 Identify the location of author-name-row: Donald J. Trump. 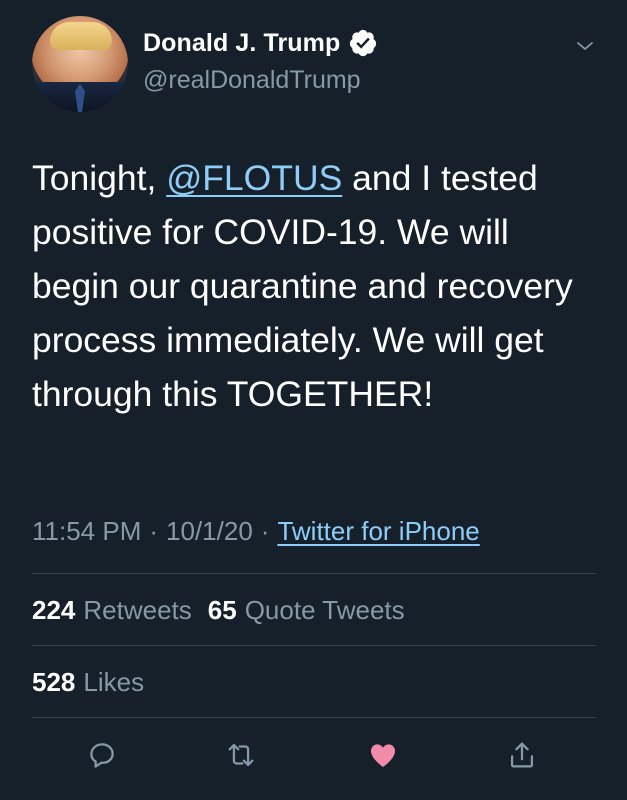
(260, 43).